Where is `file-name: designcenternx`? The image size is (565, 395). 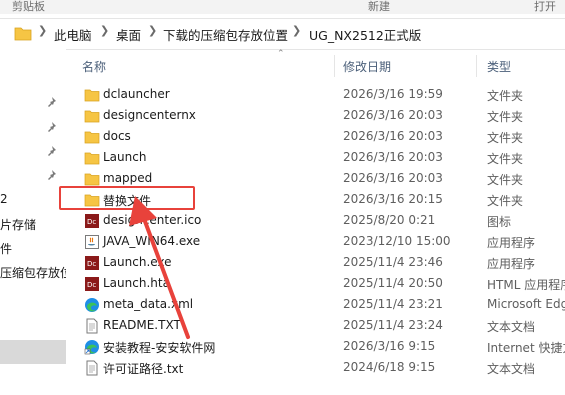 file-name: designcenternx is located at coordinates (149, 115).